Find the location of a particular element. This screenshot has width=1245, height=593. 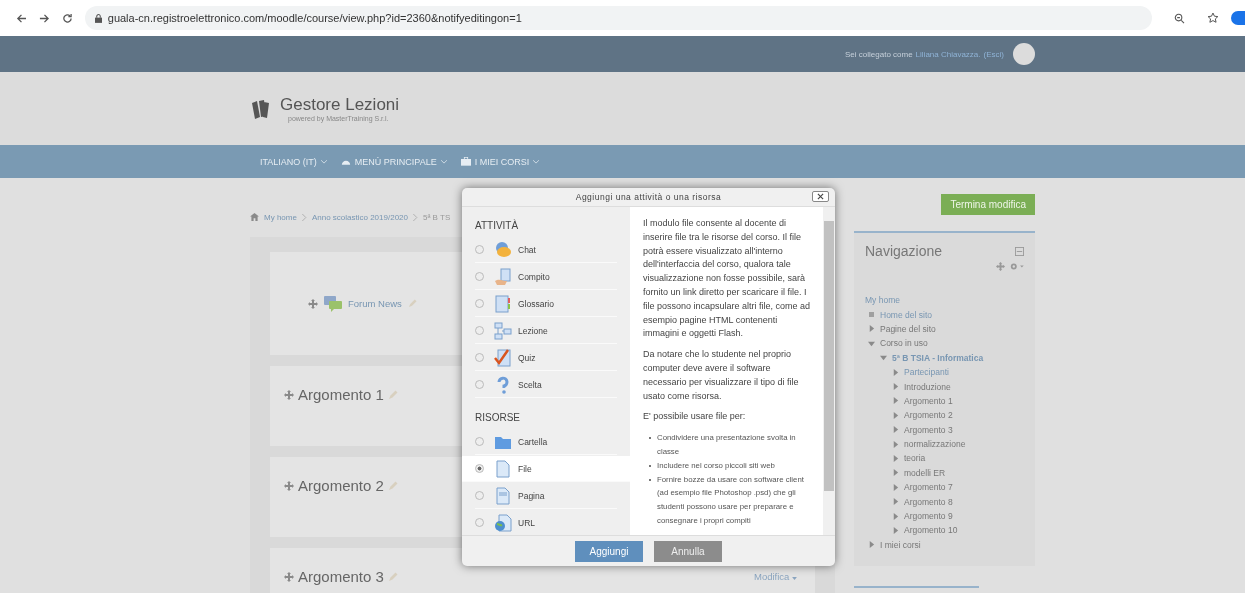

zoom-icon is located at coordinates (1180, 18).